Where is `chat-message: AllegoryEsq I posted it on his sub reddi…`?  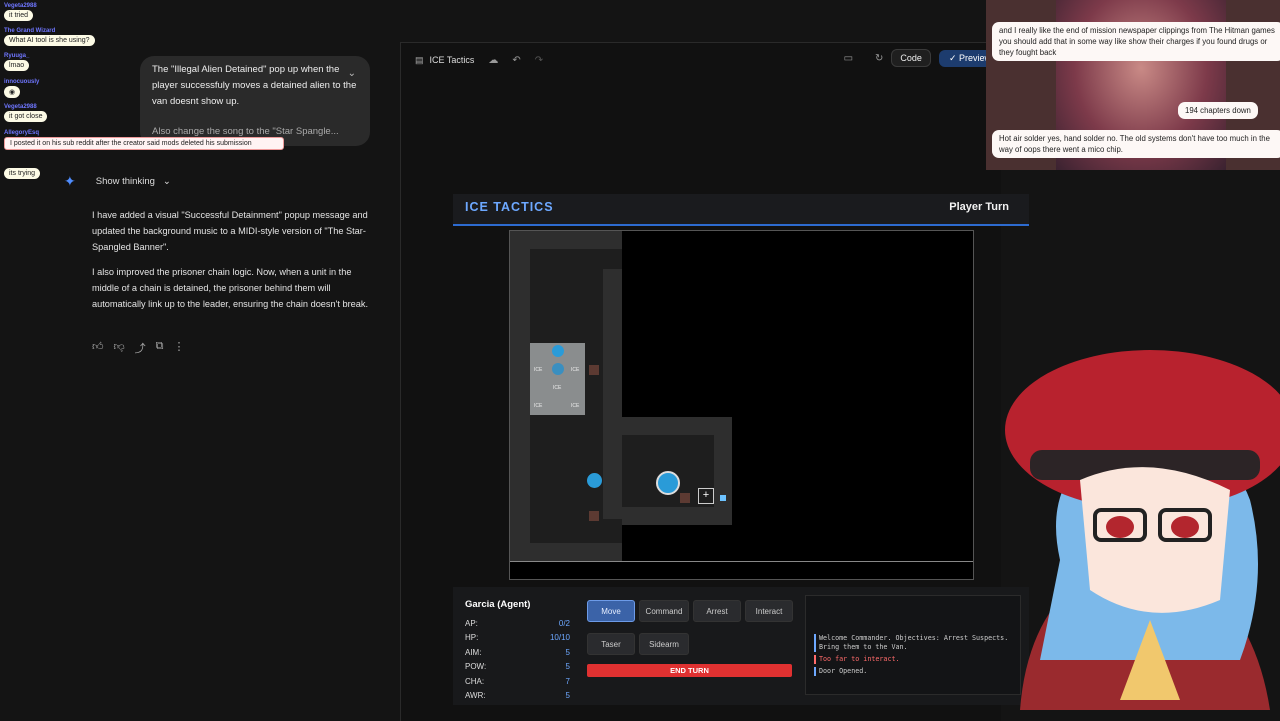
chat-message: AllegoryEsq I posted it on his sub reddi… is located at coordinates (144, 140).